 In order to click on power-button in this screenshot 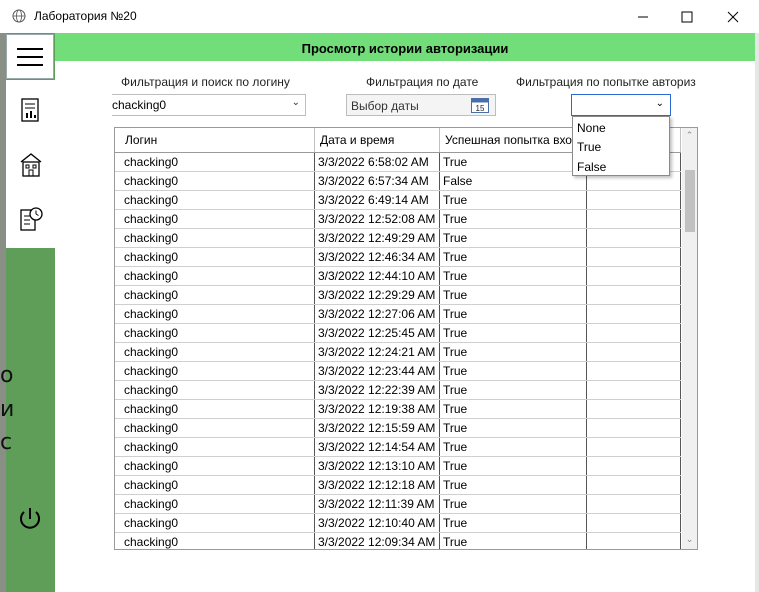, I will do `click(30, 519)`.